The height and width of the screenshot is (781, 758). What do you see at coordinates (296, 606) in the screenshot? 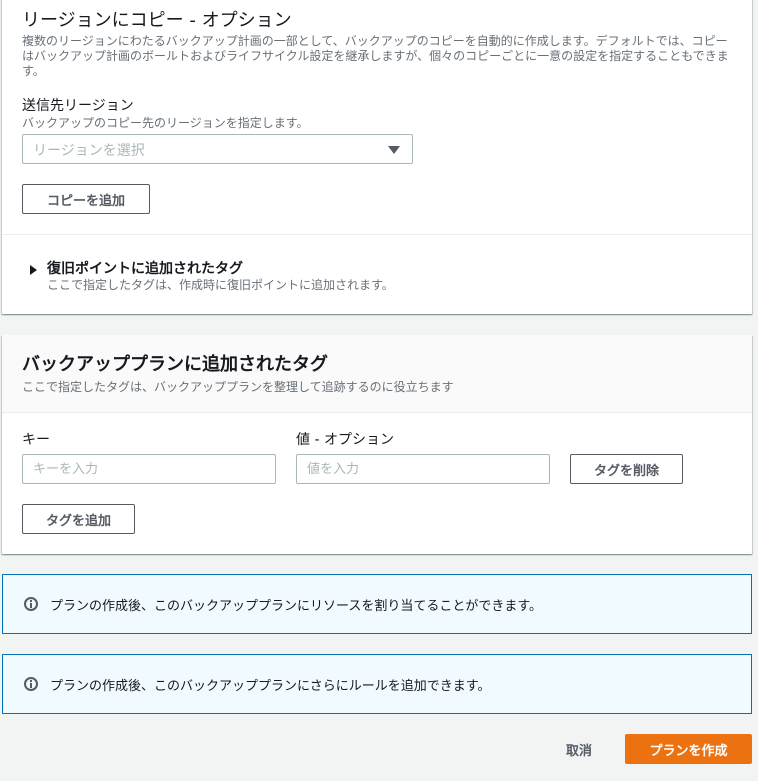
I see `info-alert-text: プランの作成後、このバックアッププランにリソースを割り当てることができます。` at bounding box center [296, 606].